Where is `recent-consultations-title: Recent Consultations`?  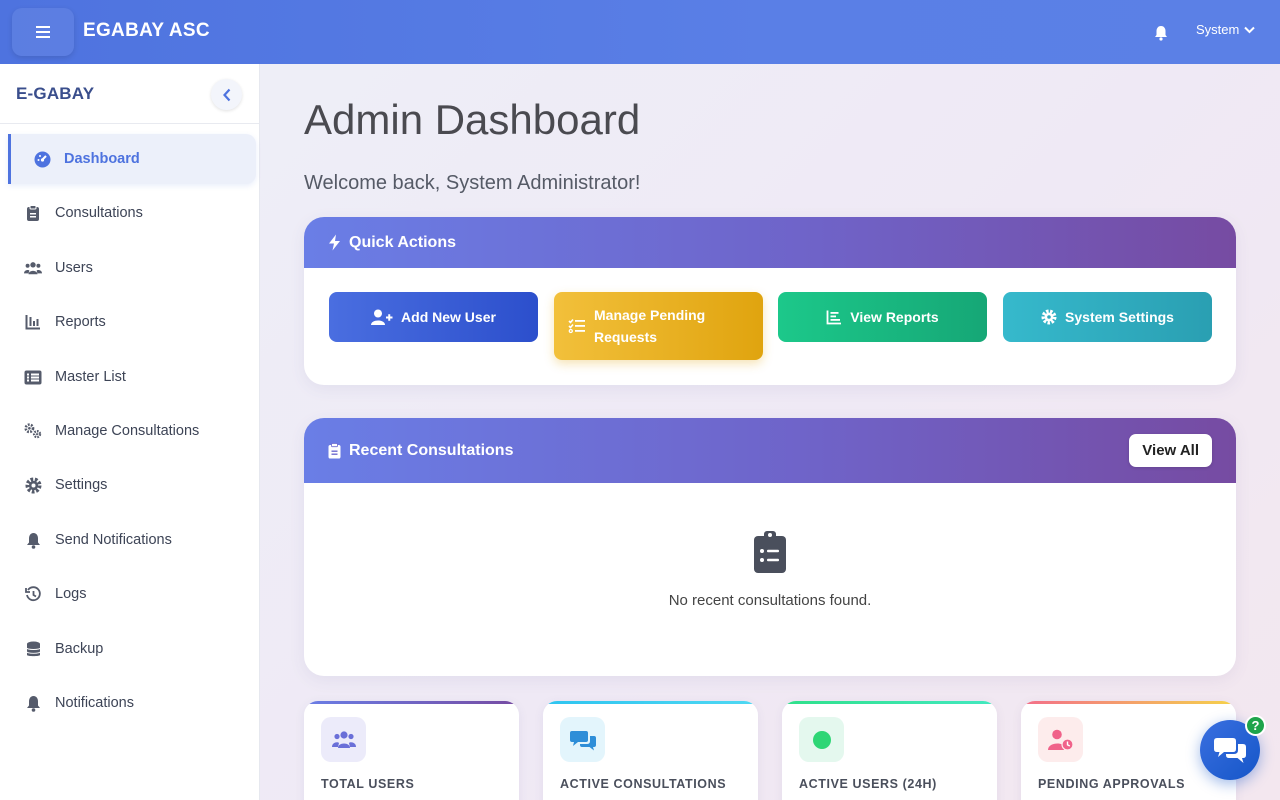
recent-consultations-title: Recent Consultations is located at coordinates (431, 450).